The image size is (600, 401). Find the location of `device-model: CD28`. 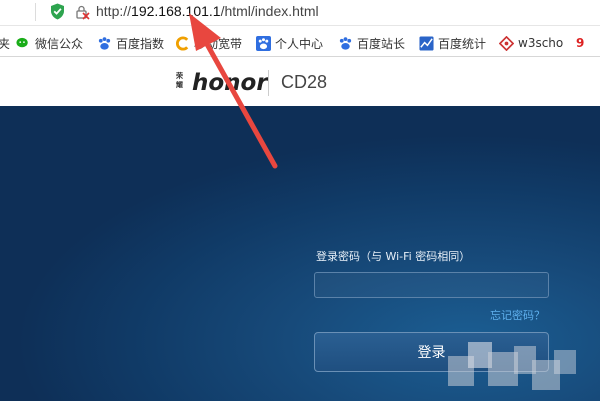

device-model: CD28 is located at coordinates (304, 82).